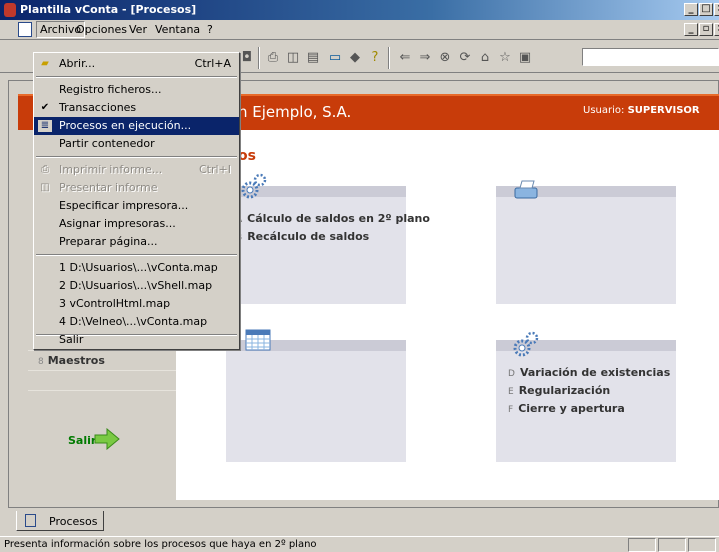  I want to click on menu-item-recent-3: 3 vControlHtml.map, so click(136, 304).